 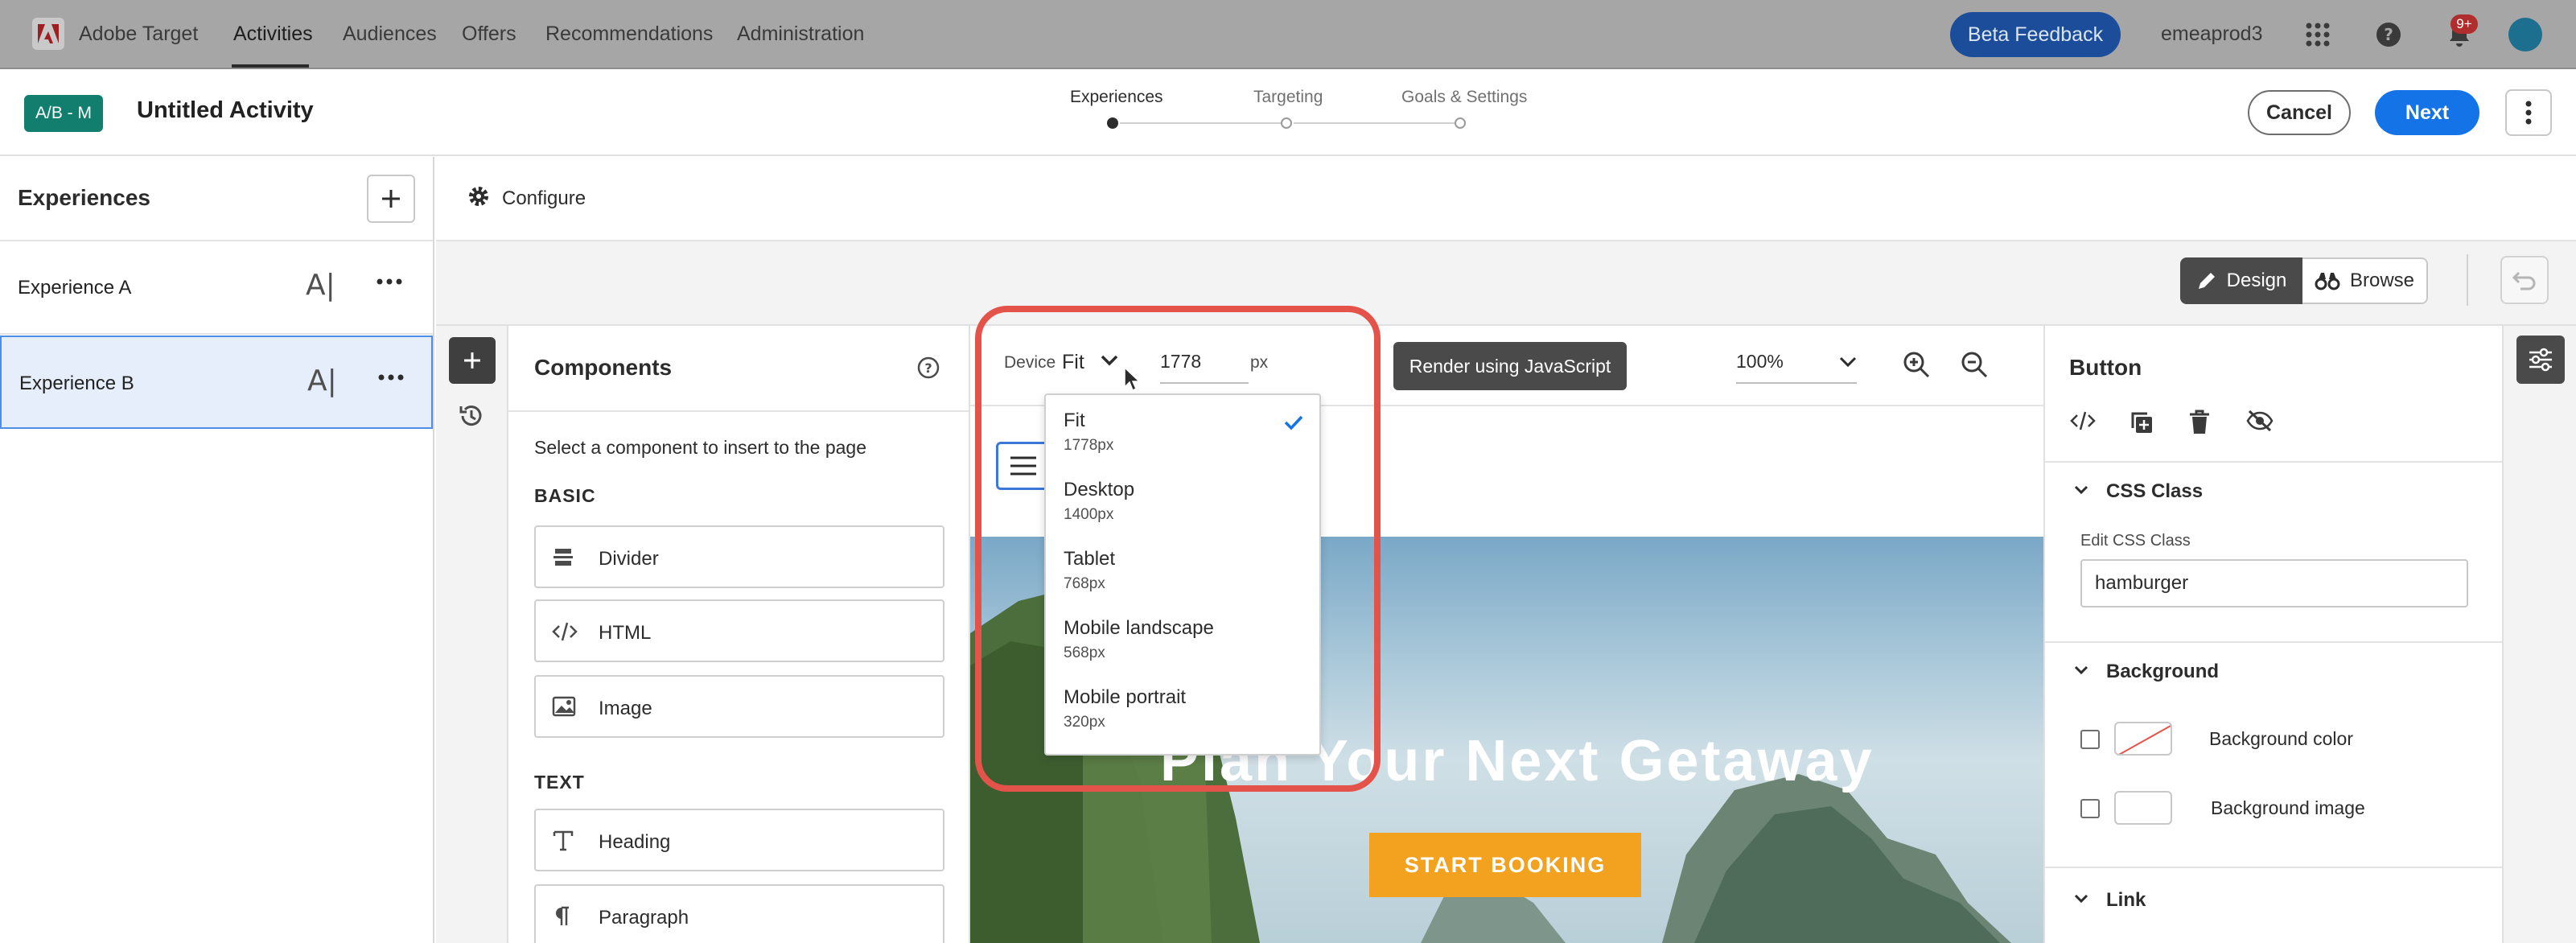 What do you see at coordinates (644, 918) in the screenshot?
I see `component-label: Paragraph` at bounding box center [644, 918].